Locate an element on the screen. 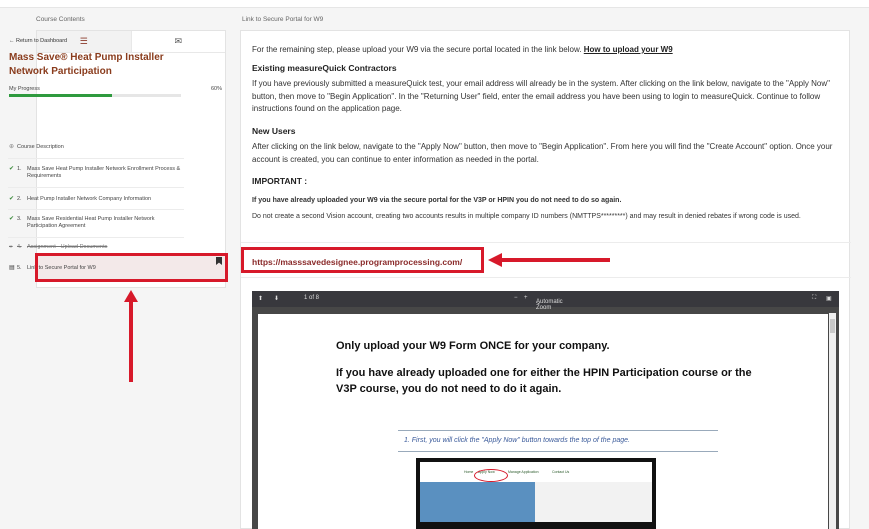 The image size is (869, 529). scroll-thumb is located at coordinates (832, 326).